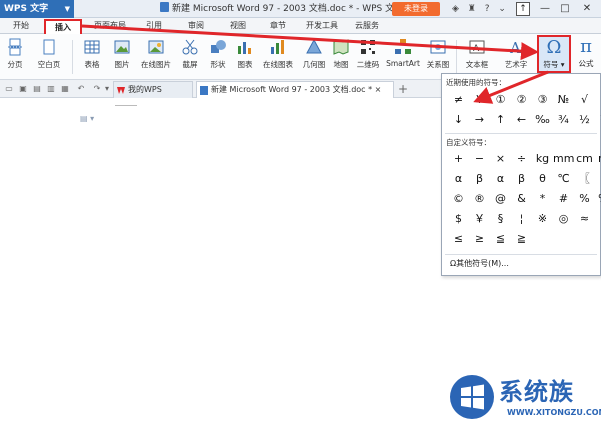 The width and height of the screenshot is (601, 426). Describe the element at coordinates (500, 120) in the screenshot. I see `symbol-cell: ↑` at that location.